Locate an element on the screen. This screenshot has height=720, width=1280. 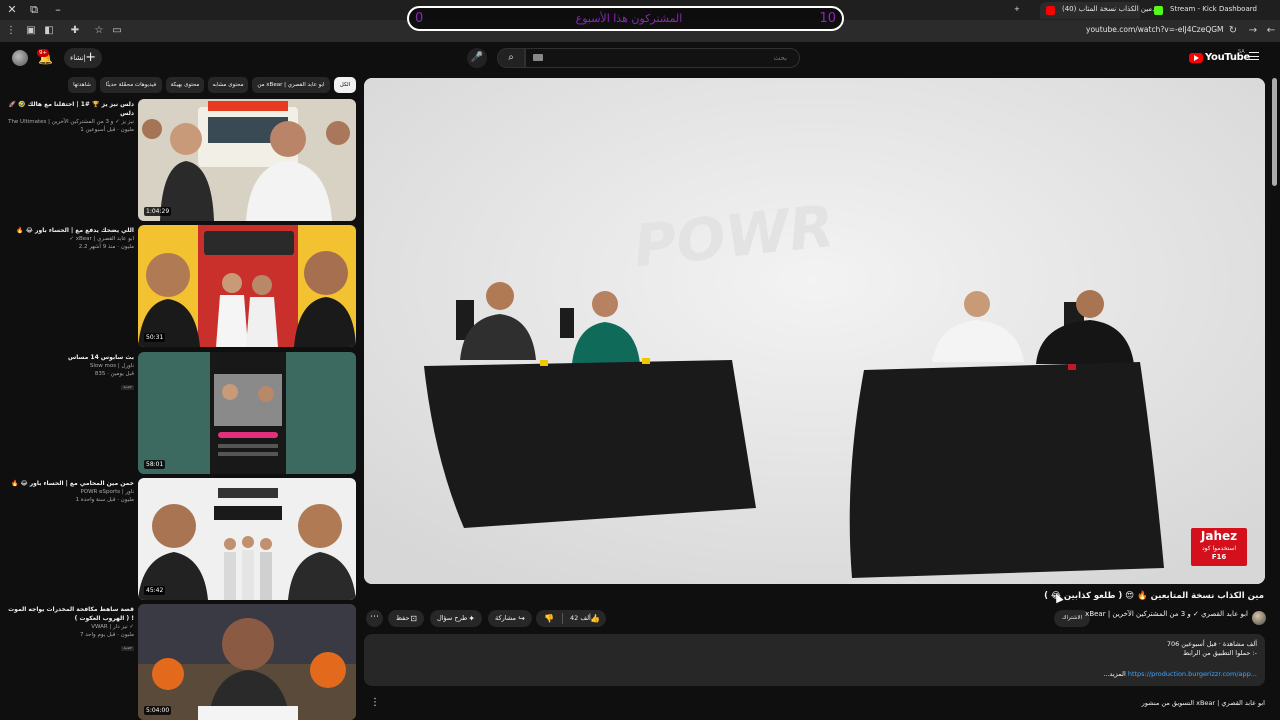
guide-menu-icon is located at coordinates (1254, 56).